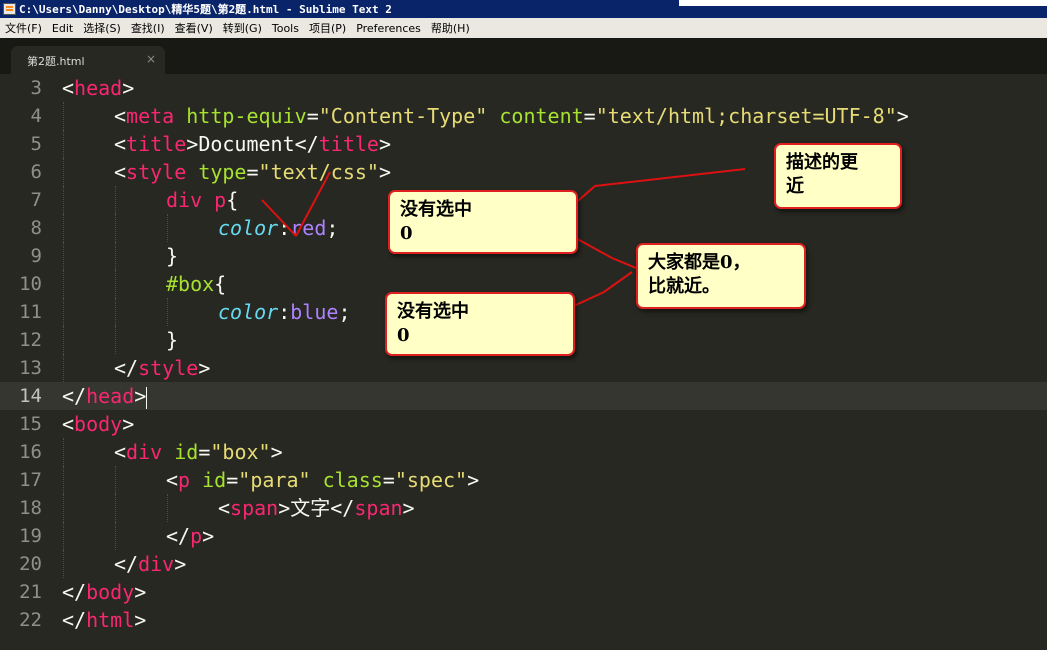  What do you see at coordinates (523, 592) in the screenshot?
I see `code-line: 21 </body>` at bounding box center [523, 592].